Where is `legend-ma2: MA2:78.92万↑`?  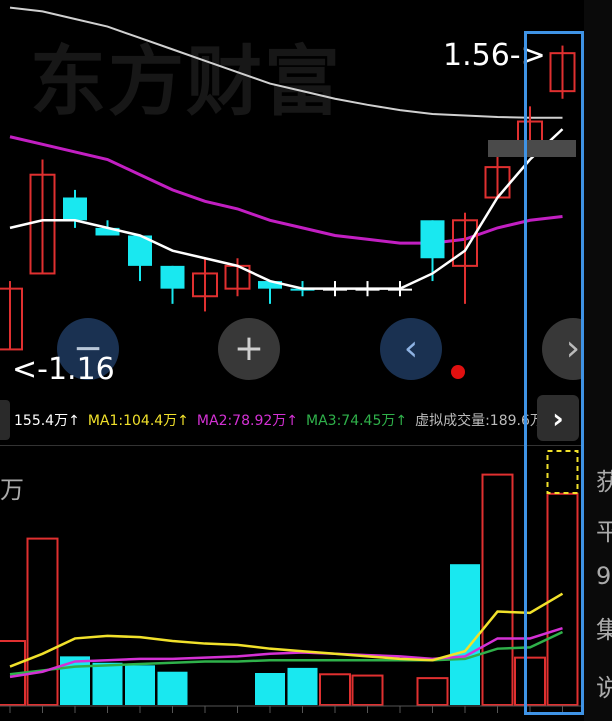 legend-ma2: MA2:78.92万↑ is located at coordinates (247, 421).